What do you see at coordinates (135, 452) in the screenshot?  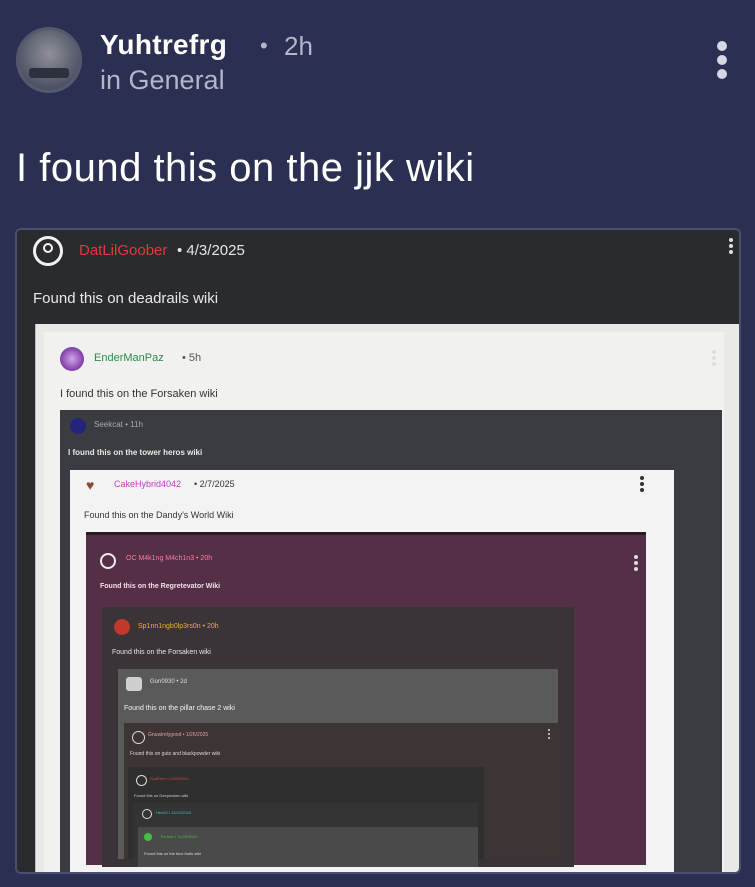 I see `nested-text: I found this on the tower heros wiki` at bounding box center [135, 452].